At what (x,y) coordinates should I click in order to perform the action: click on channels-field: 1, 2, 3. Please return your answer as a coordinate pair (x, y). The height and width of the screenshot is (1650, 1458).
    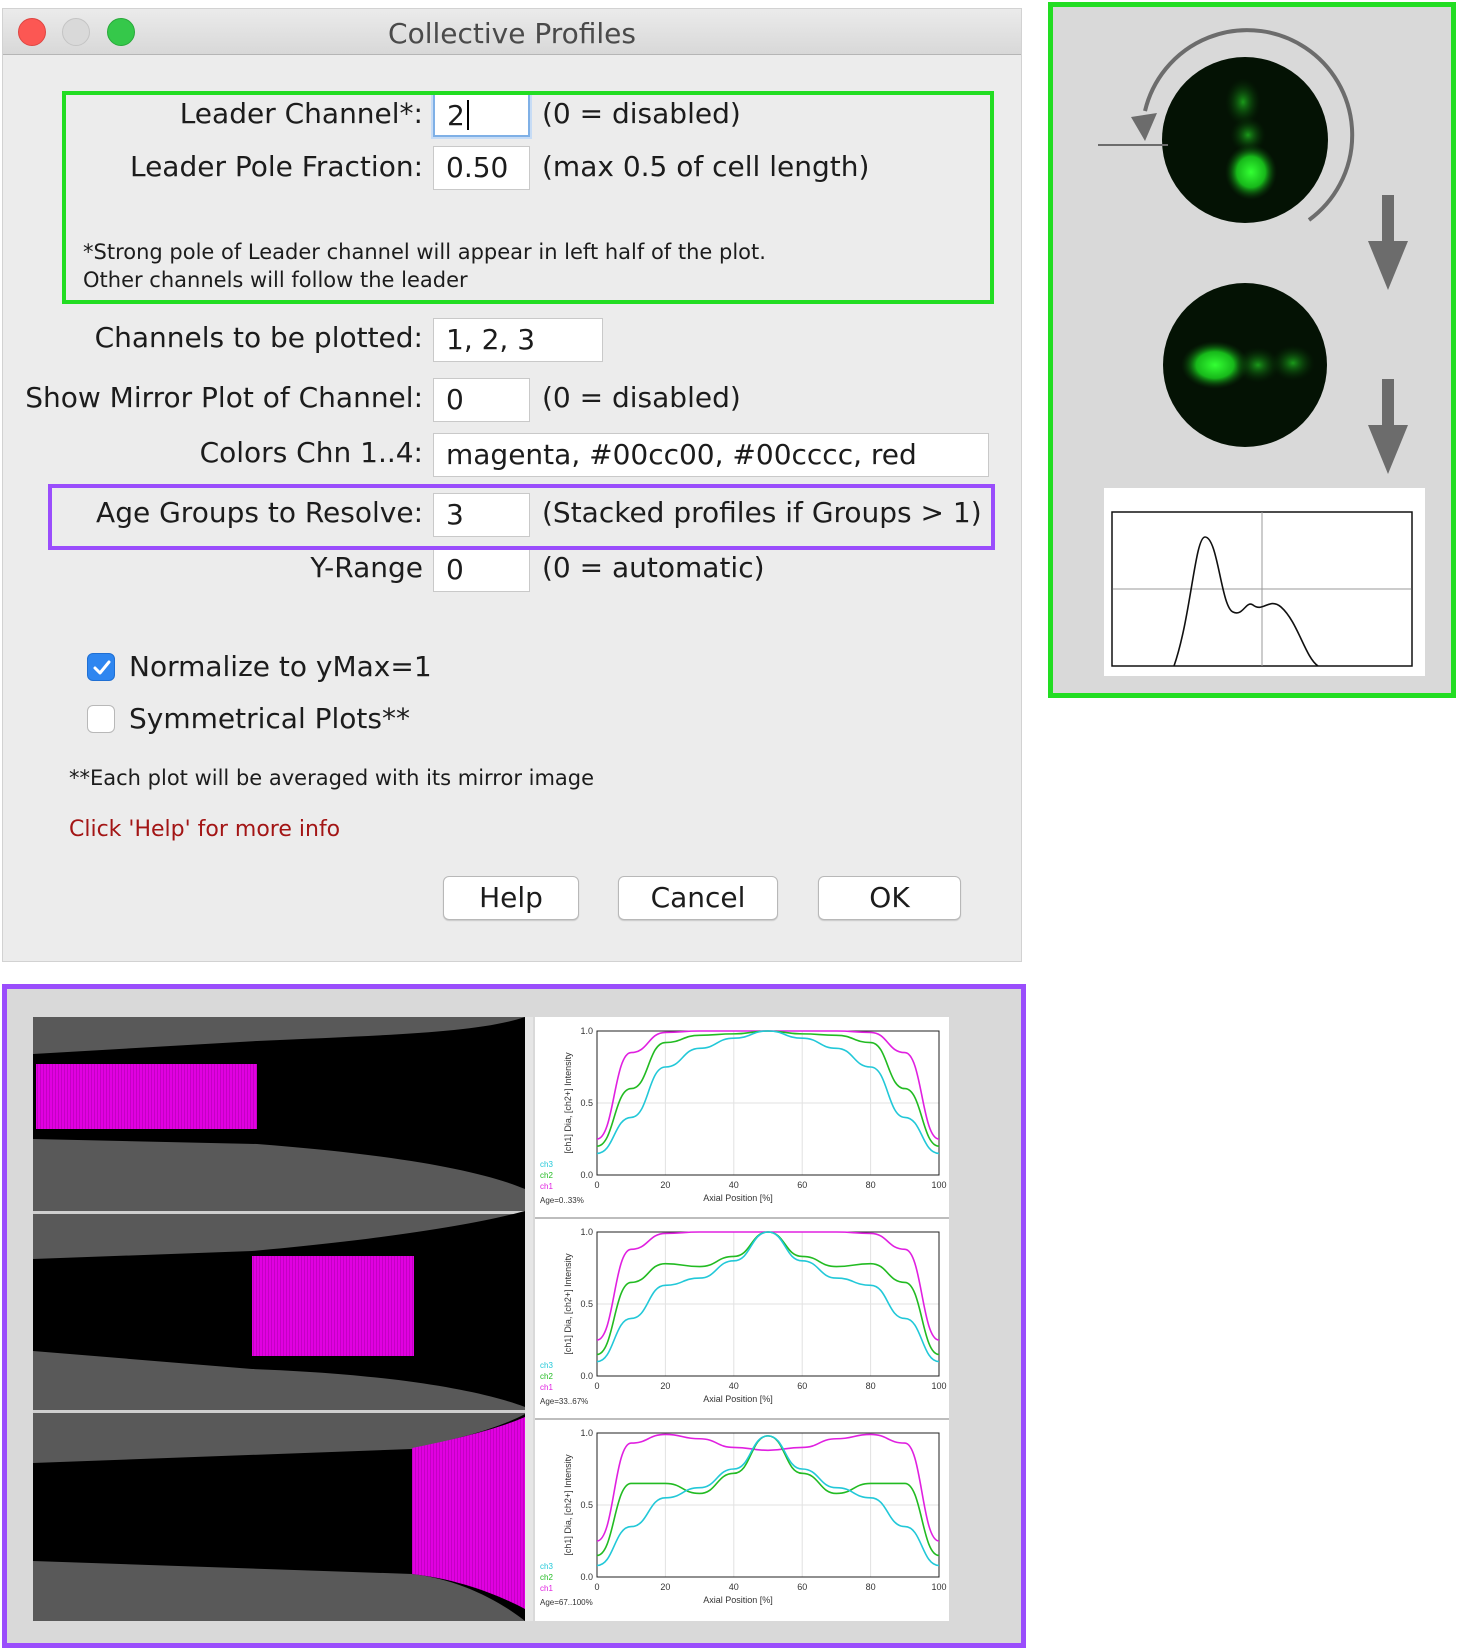
    Looking at the image, I should click on (518, 340).